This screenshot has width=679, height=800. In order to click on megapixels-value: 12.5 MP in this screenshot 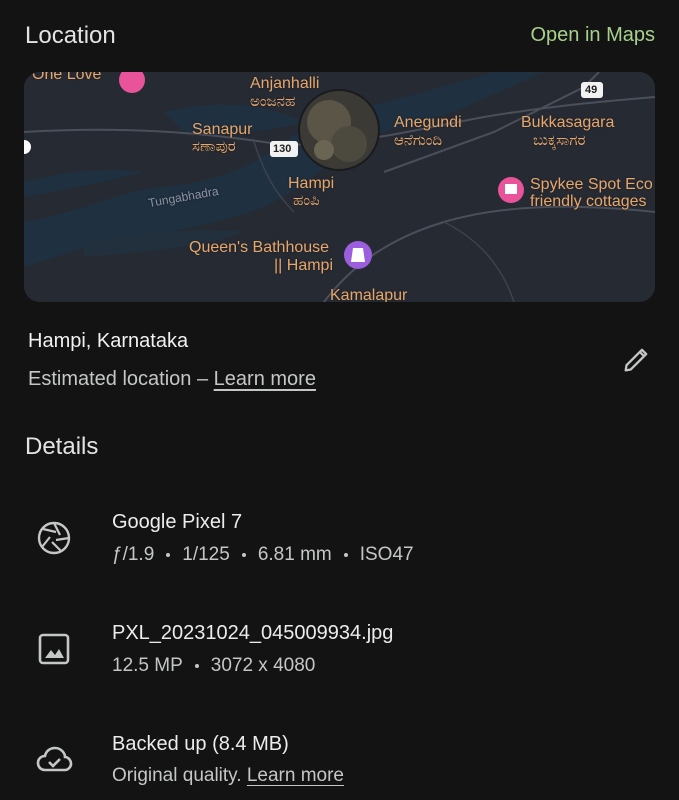, I will do `click(147, 665)`.